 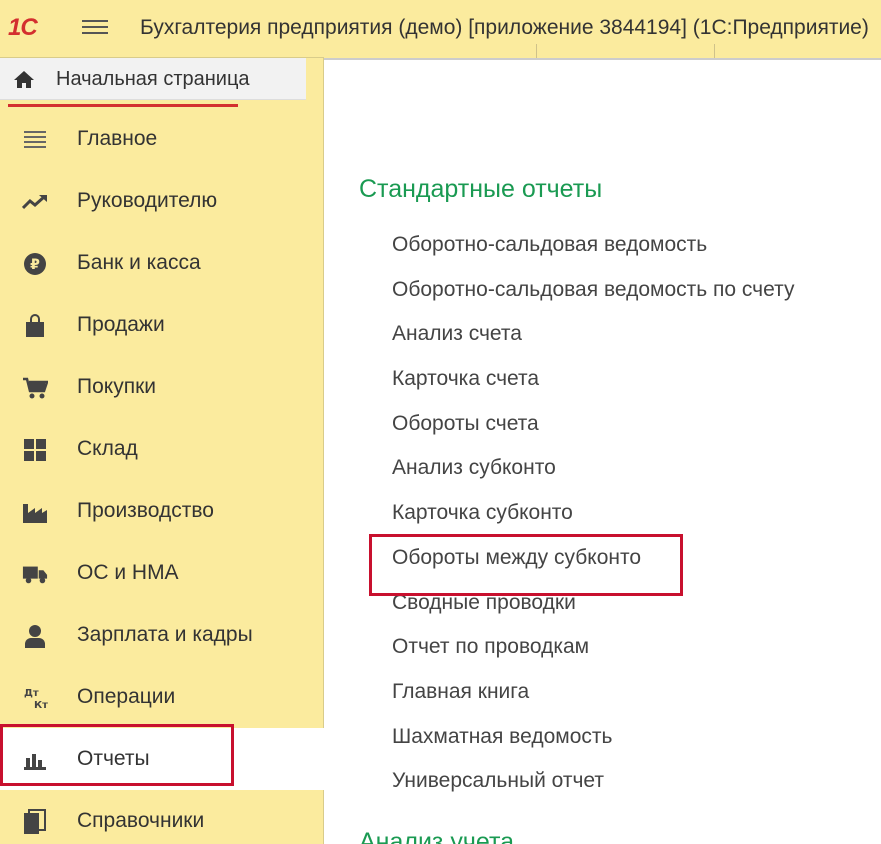 What do you see at coordinates (35, 636) in the screenshot?
I see `person-icon` at bounding box center [35, 636].